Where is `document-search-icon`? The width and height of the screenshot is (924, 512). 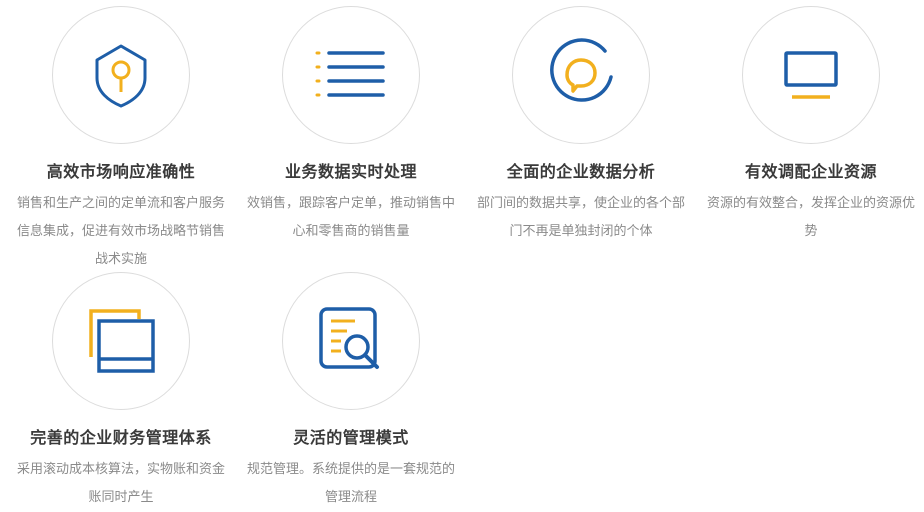 document-search-icon is located at coordinates (349, 338).